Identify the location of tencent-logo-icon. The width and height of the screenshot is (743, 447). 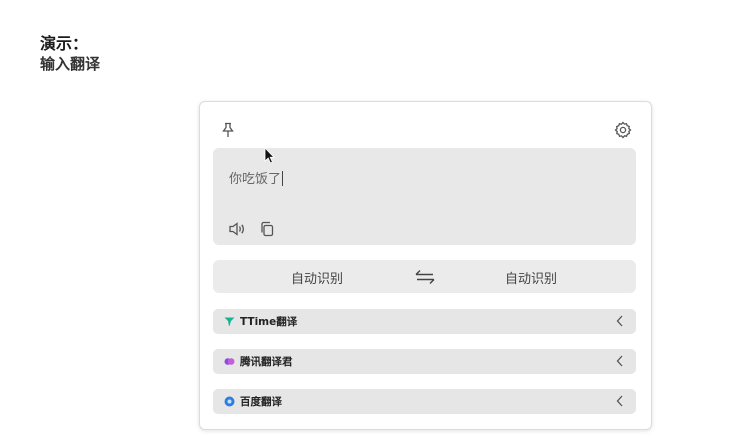
(229, 361).